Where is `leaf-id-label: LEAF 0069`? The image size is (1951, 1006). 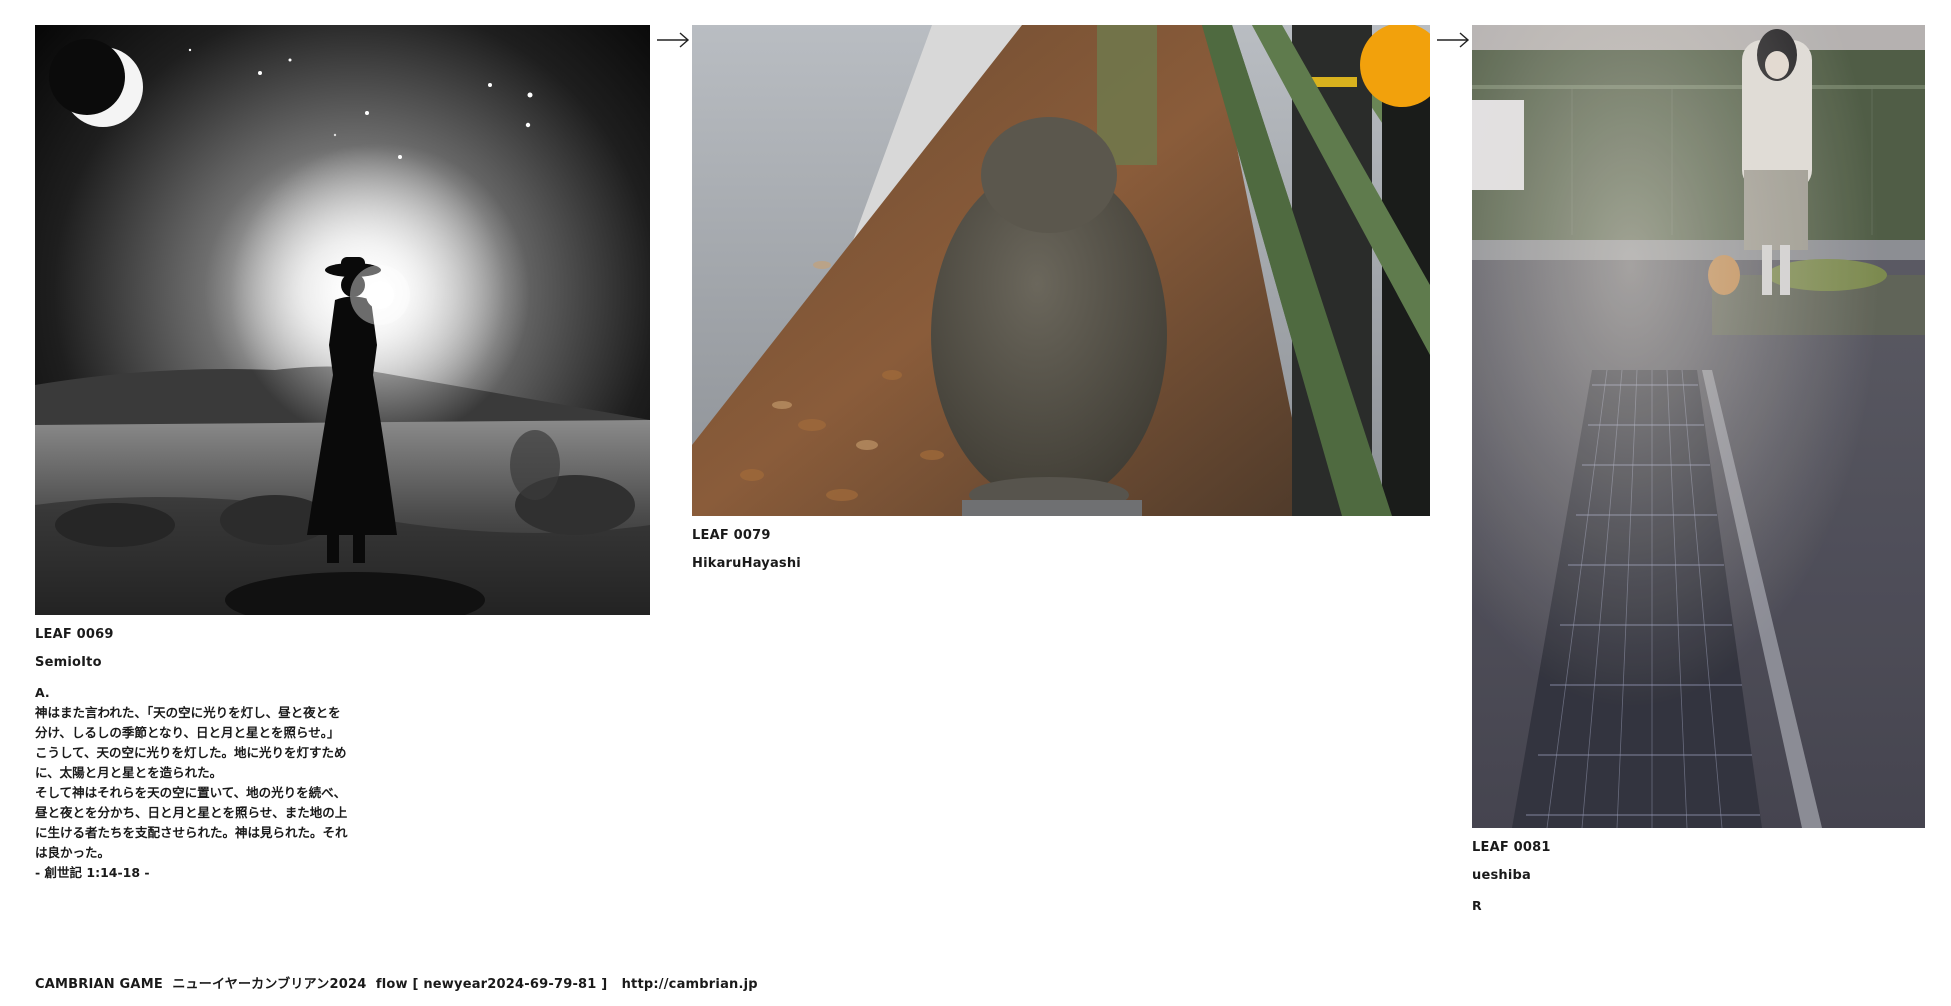 leaf-id-label: LEAF 0069 is located at coordinates (74, 634).